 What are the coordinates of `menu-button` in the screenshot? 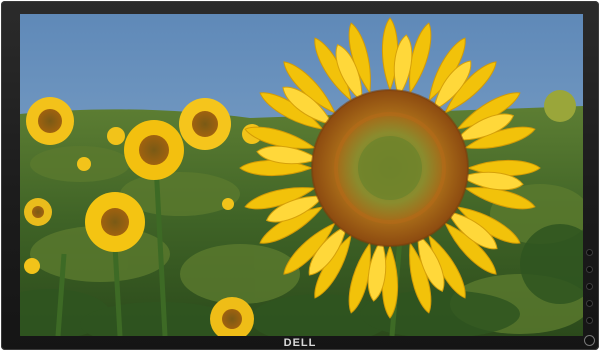 It's located at (589, 252).